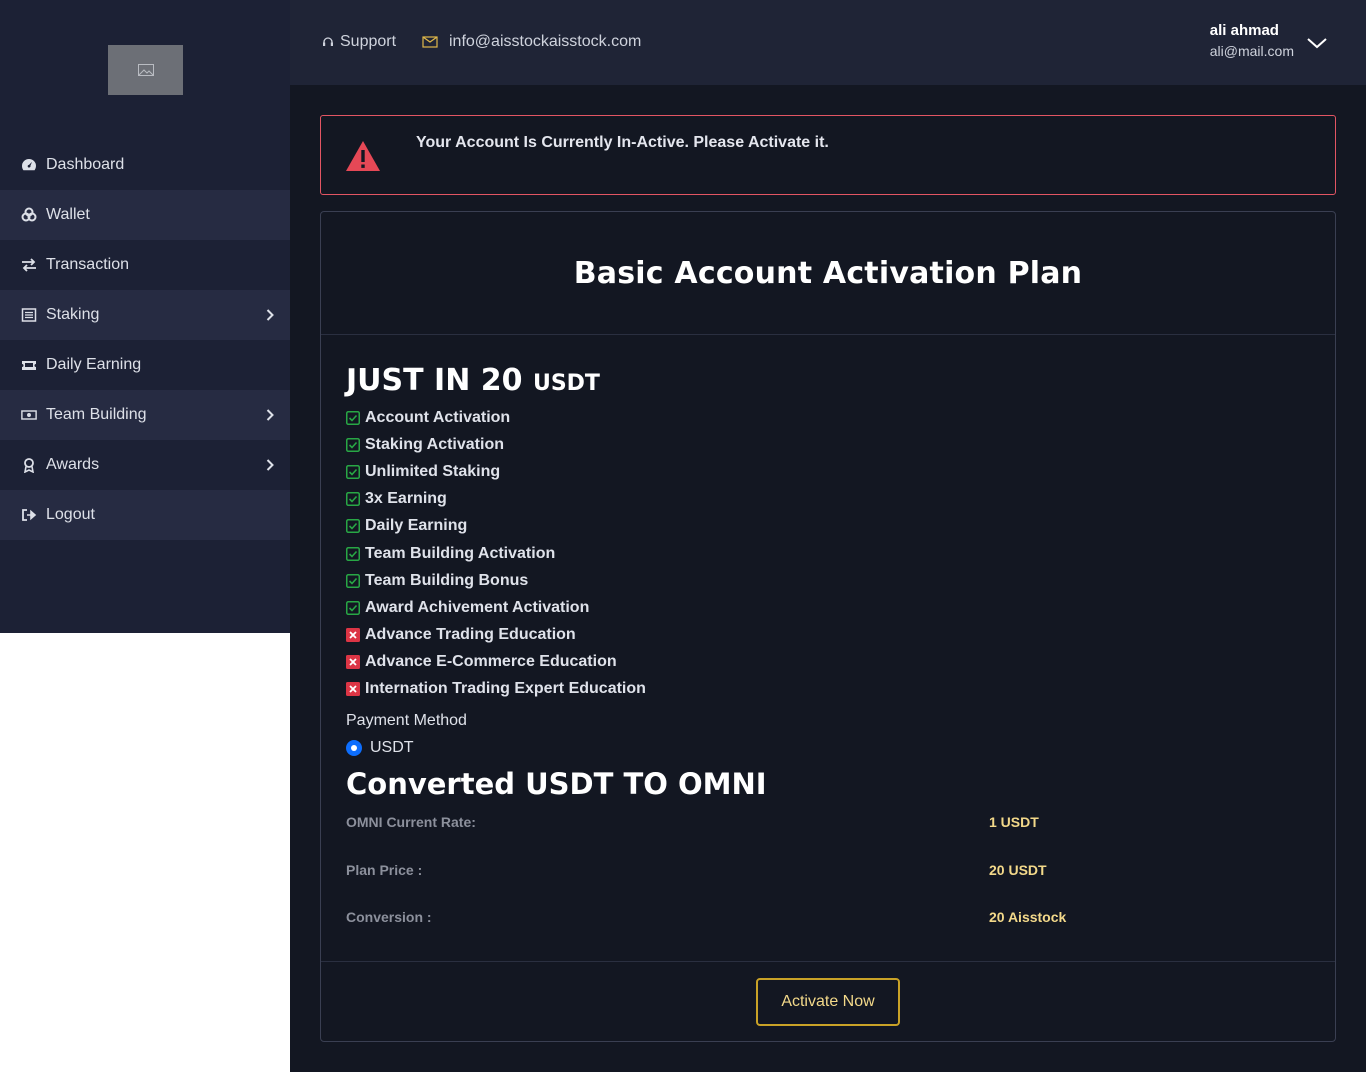  Describe the element at coordinates (29, 365) in the screenshot. I see `ticket-icon` at that location.